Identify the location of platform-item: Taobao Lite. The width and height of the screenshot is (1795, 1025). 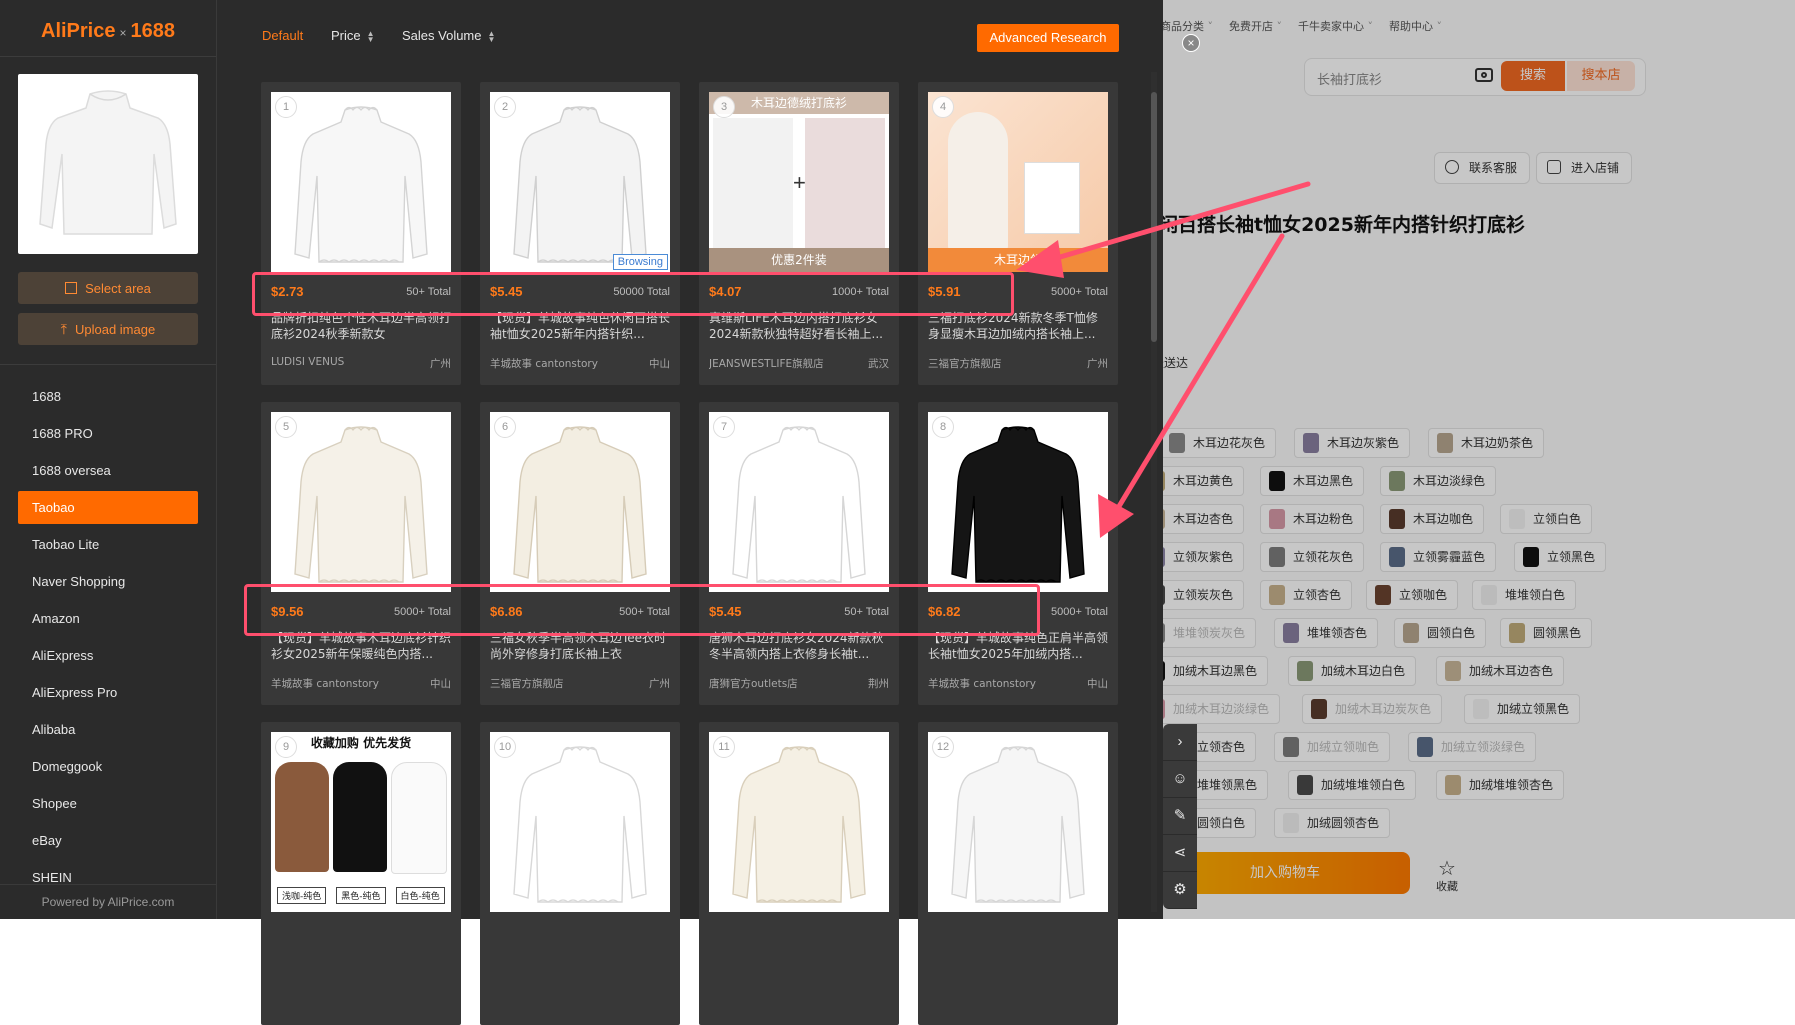
(108, 544).